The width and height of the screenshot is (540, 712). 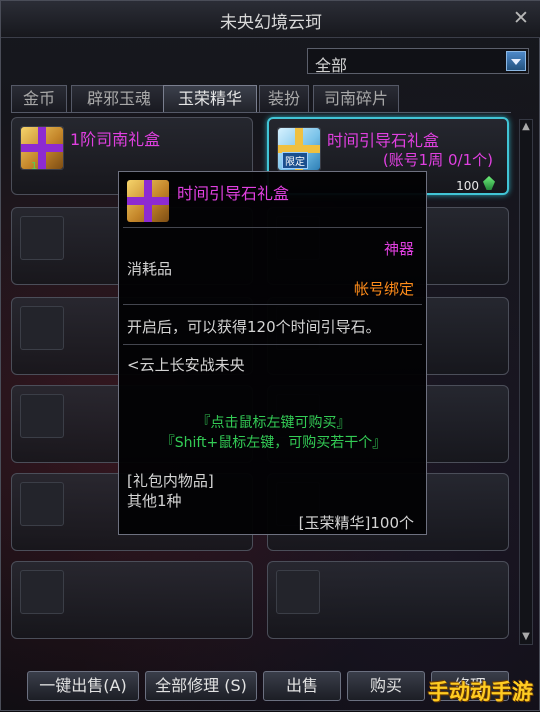 I want to click on tooltip-hint-left-click: 『点击鼠标左键可购买』, so click(x=273, y=423).